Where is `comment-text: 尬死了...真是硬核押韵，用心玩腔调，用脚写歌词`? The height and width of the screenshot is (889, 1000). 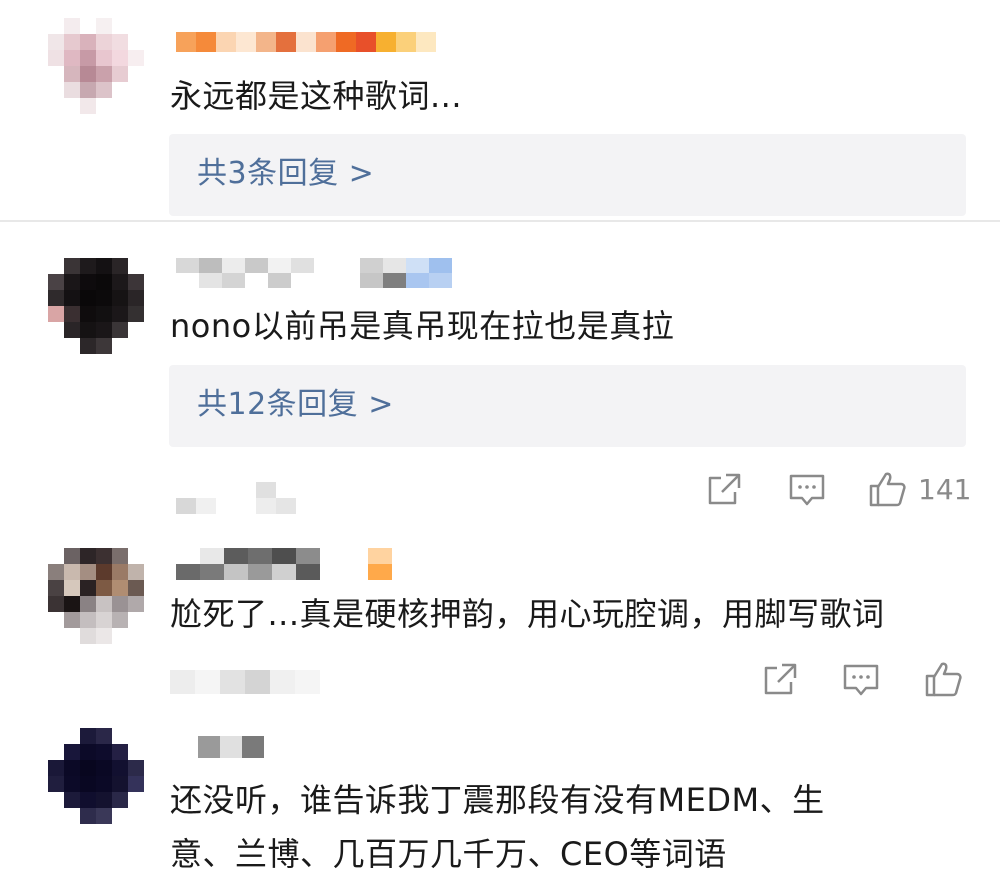 comment-text: 尬死了...真是硬核押韵，用心玩腔调，用脚写歌词 is located at coordinates (527, 614).